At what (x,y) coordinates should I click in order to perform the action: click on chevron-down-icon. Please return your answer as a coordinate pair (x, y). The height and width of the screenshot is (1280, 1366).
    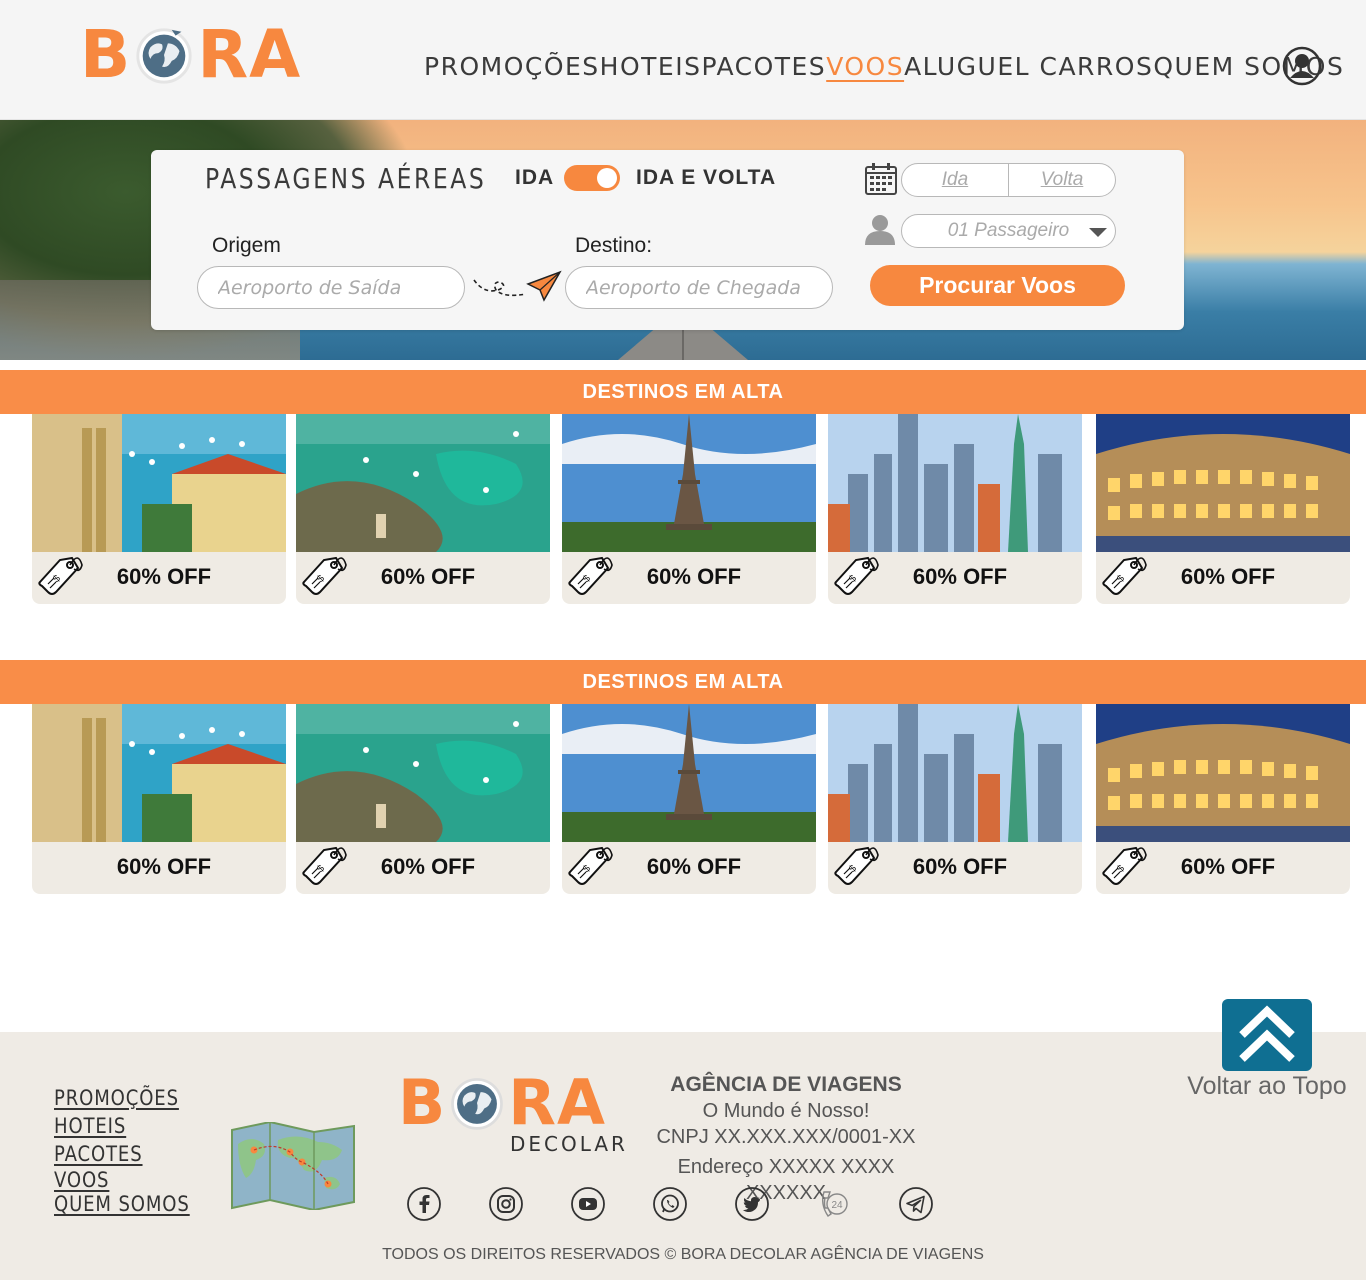
    Looking at the image, I should click on (1098, 232).